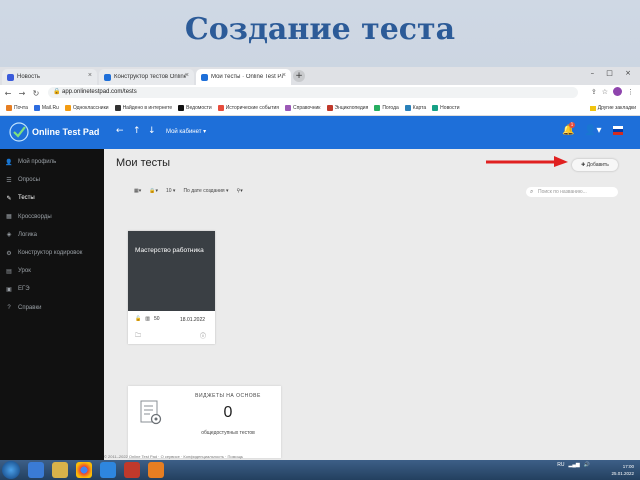  Describe the element at coordinates (248, 108) in the screenshot. I see `bookmark-item: Исторические события` at that location.